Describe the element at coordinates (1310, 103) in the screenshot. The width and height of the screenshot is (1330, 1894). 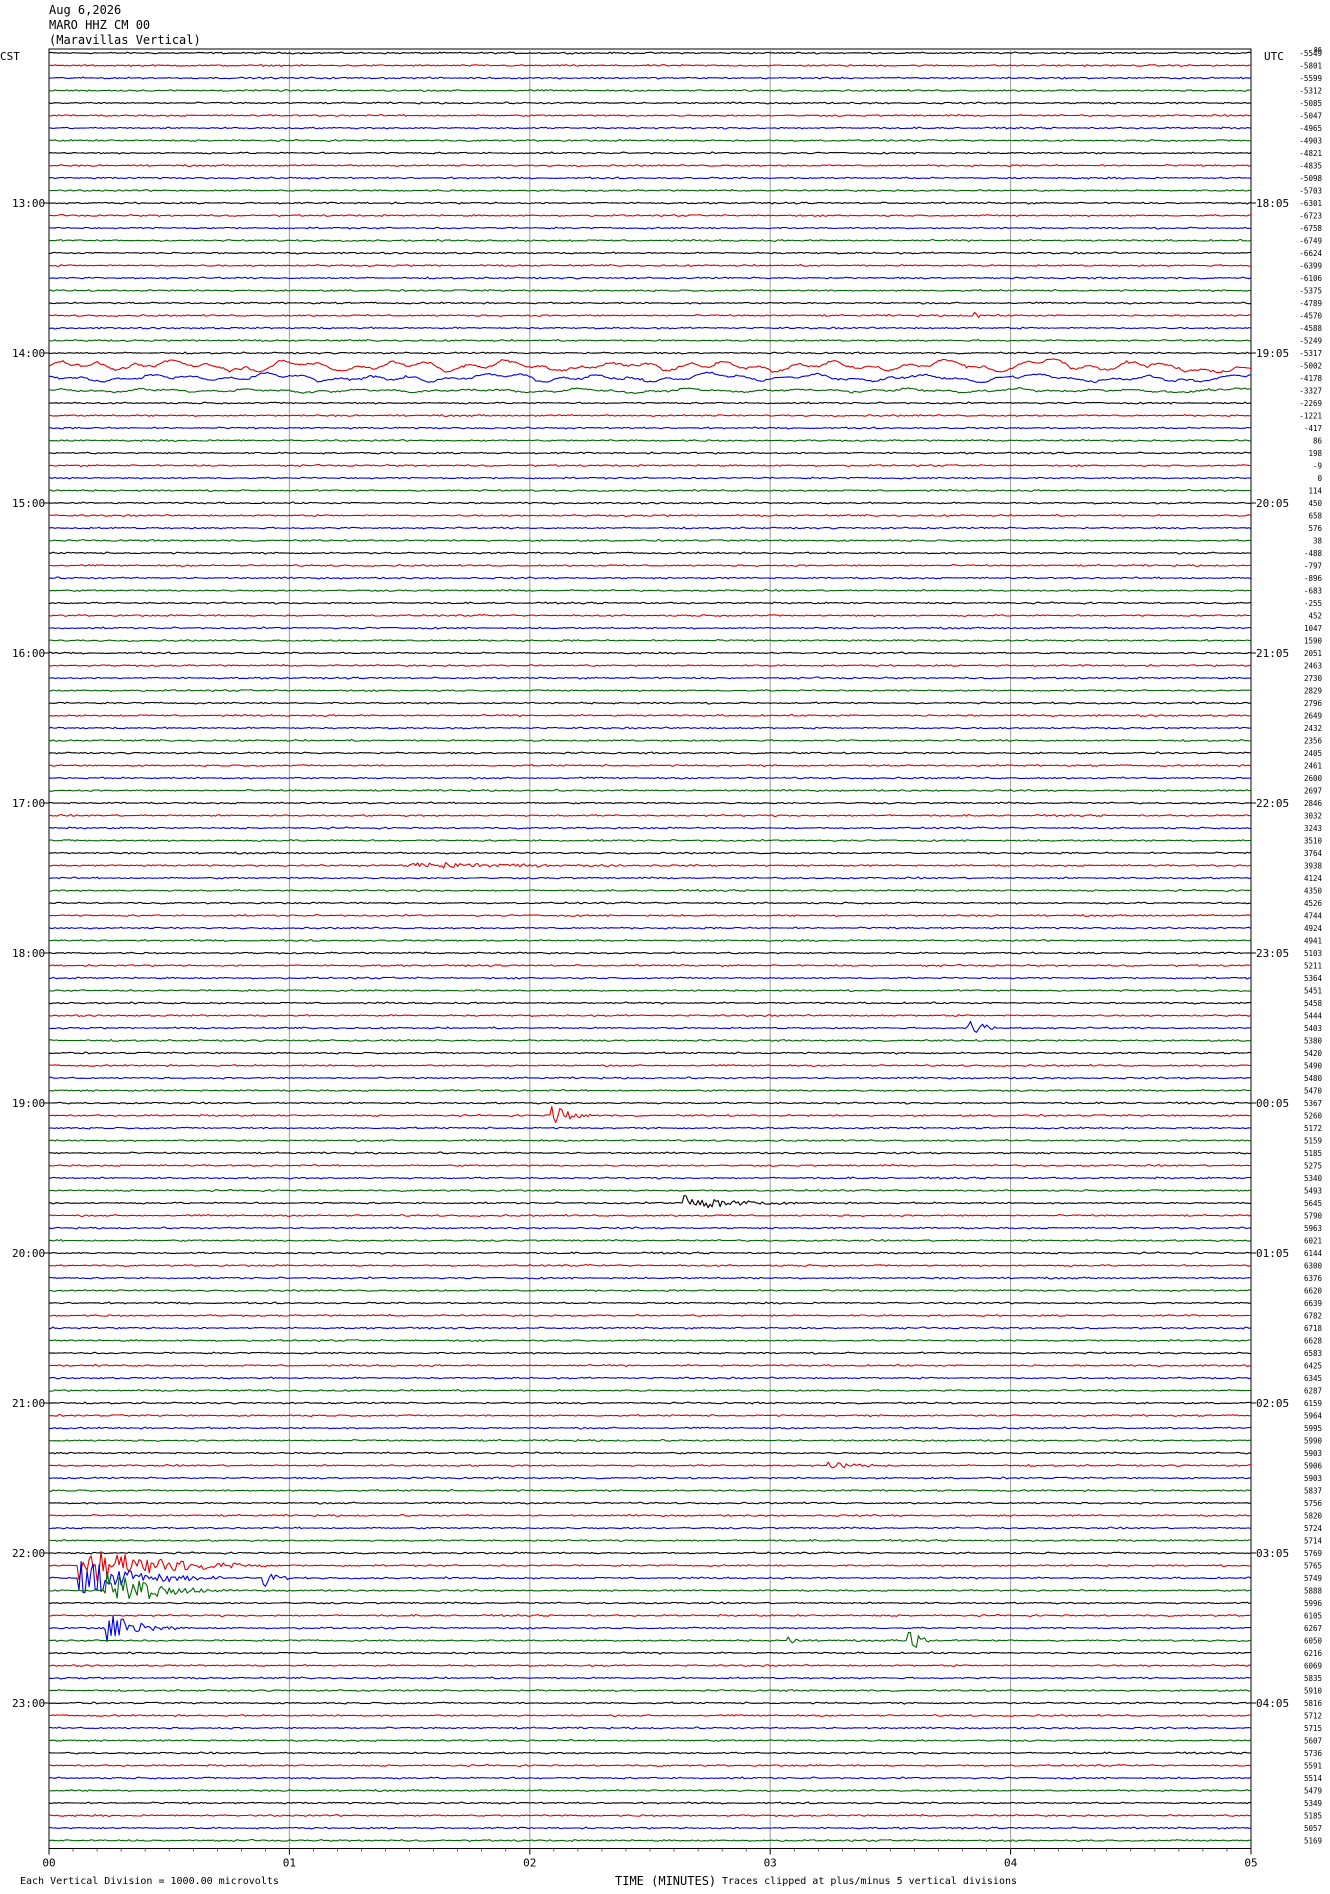
I see `row-offset-label: -5085` at that location.